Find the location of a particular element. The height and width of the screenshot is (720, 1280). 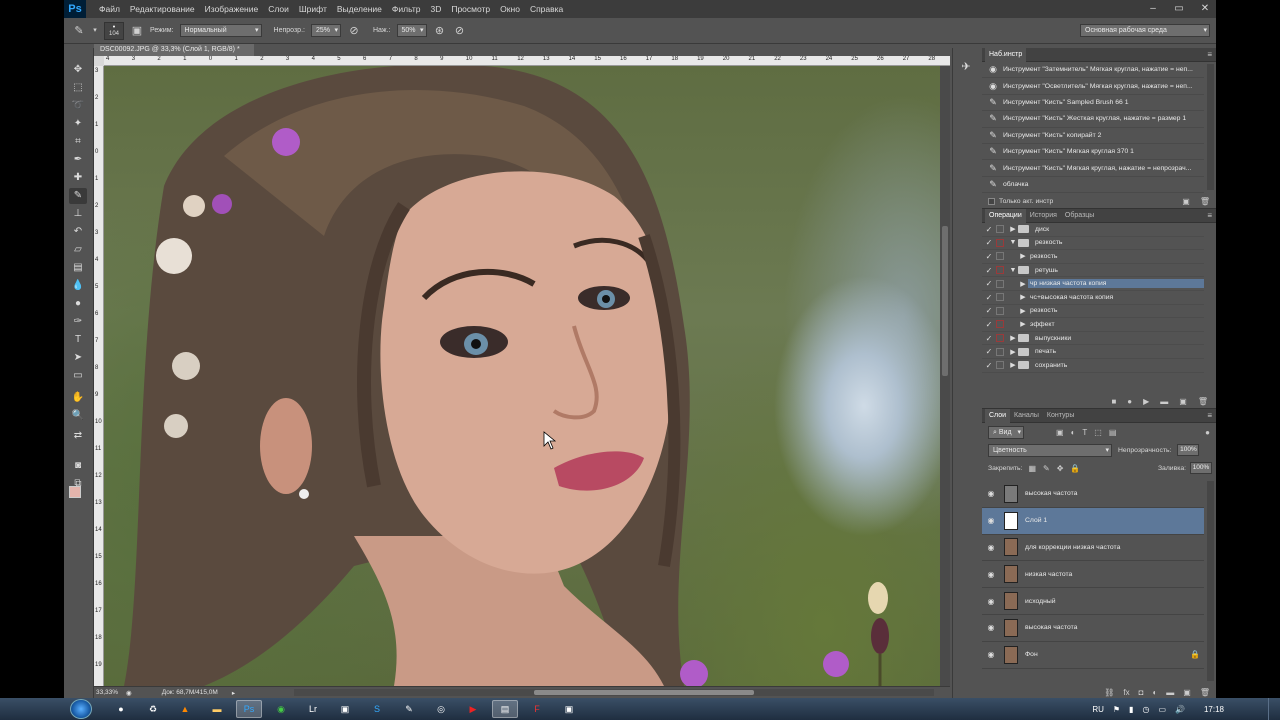

layer-kind-select: ⌕ Вид is located at coordinates (1006, 432).